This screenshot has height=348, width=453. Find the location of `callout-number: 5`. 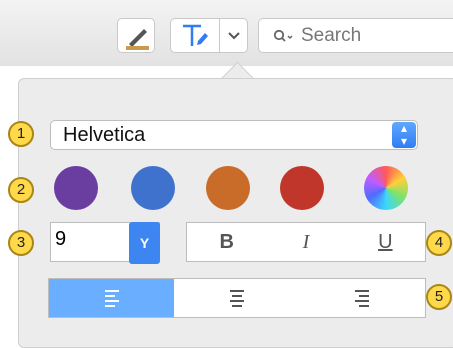

callout-number: 5 is located at coordinates (439, 296).